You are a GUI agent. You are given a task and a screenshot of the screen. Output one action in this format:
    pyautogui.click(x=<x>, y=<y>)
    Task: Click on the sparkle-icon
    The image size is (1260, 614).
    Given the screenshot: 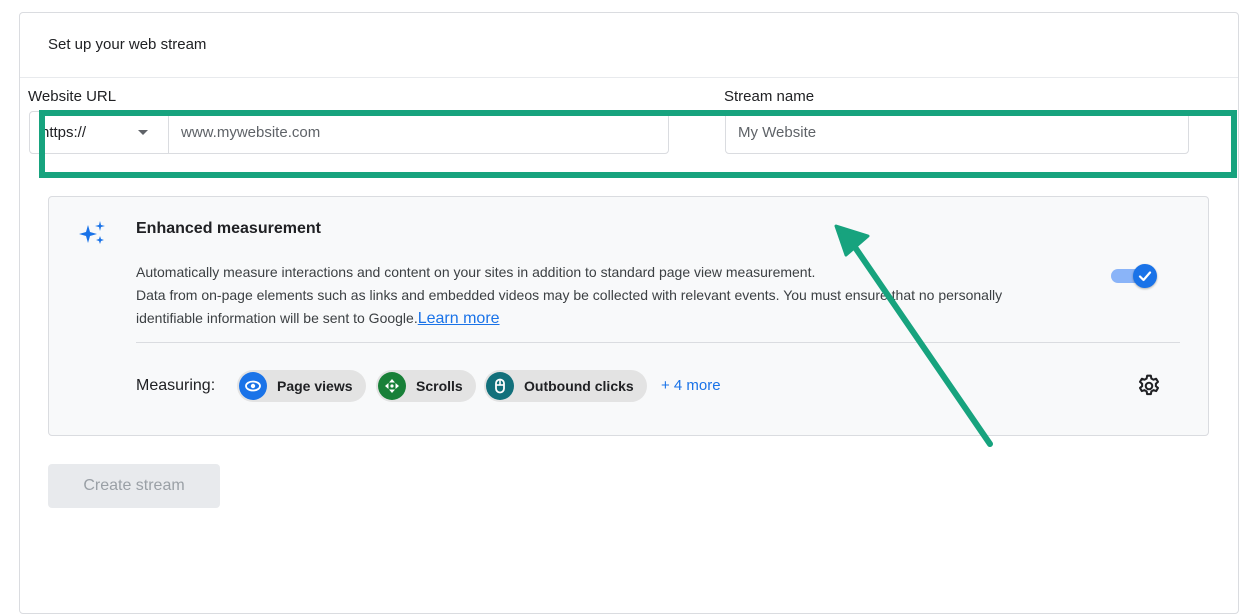 What is the action you would take?
    pyautogui.click(x=92, y=232)
    